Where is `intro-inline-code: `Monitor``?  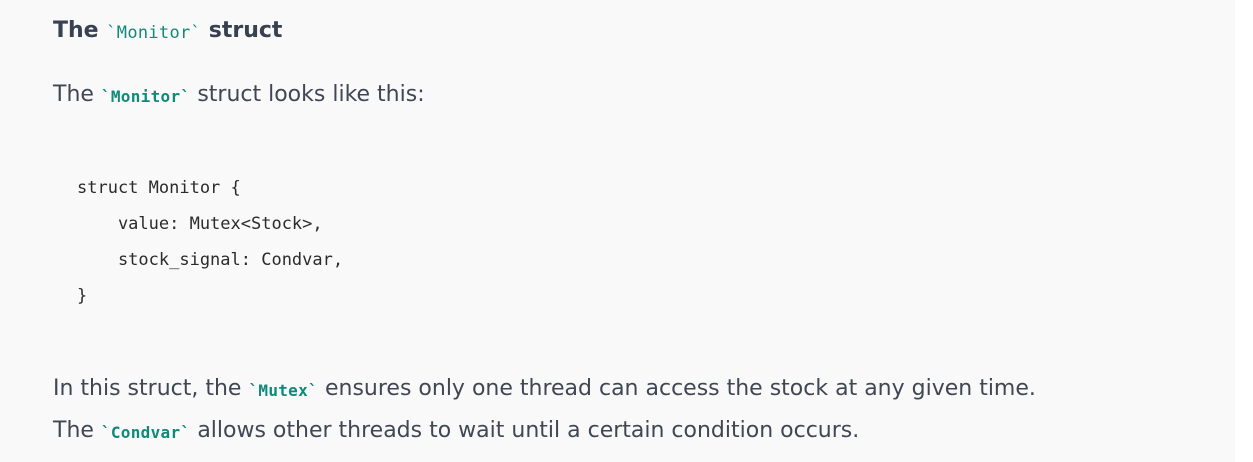
intro-inline-code: `Monitor` is located at coordinates (145, 96).